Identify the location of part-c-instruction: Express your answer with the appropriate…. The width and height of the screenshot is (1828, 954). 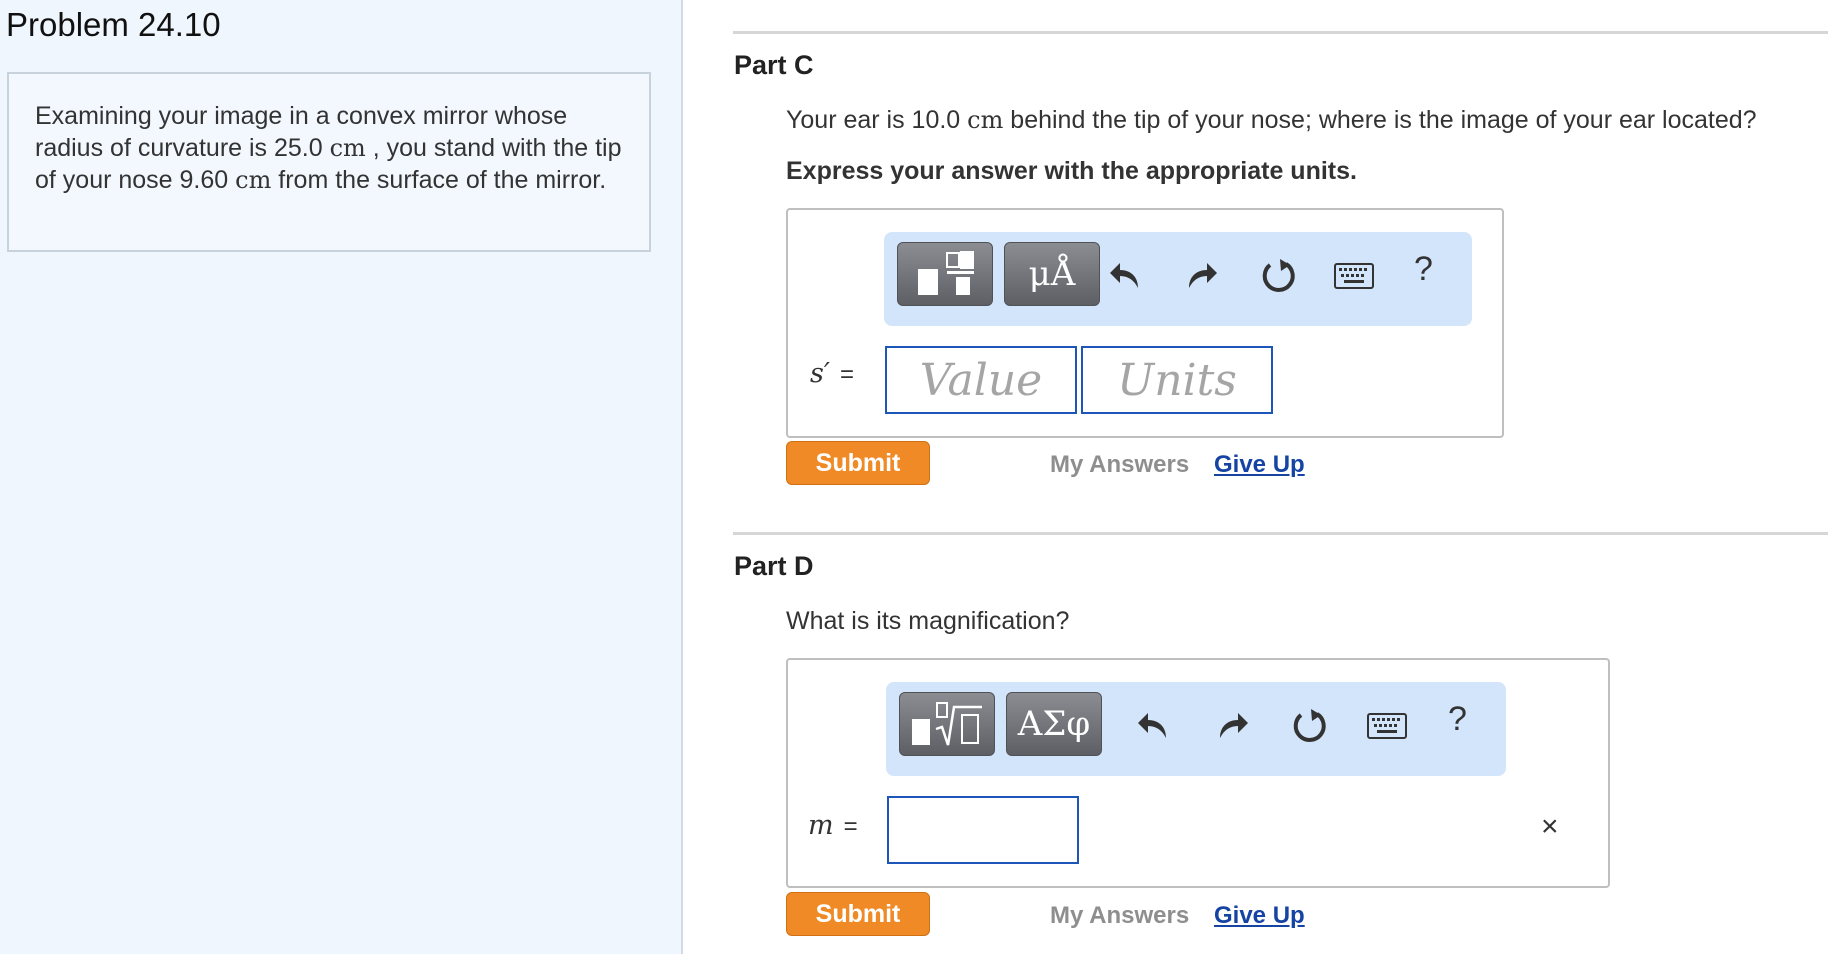
(1071, 171).